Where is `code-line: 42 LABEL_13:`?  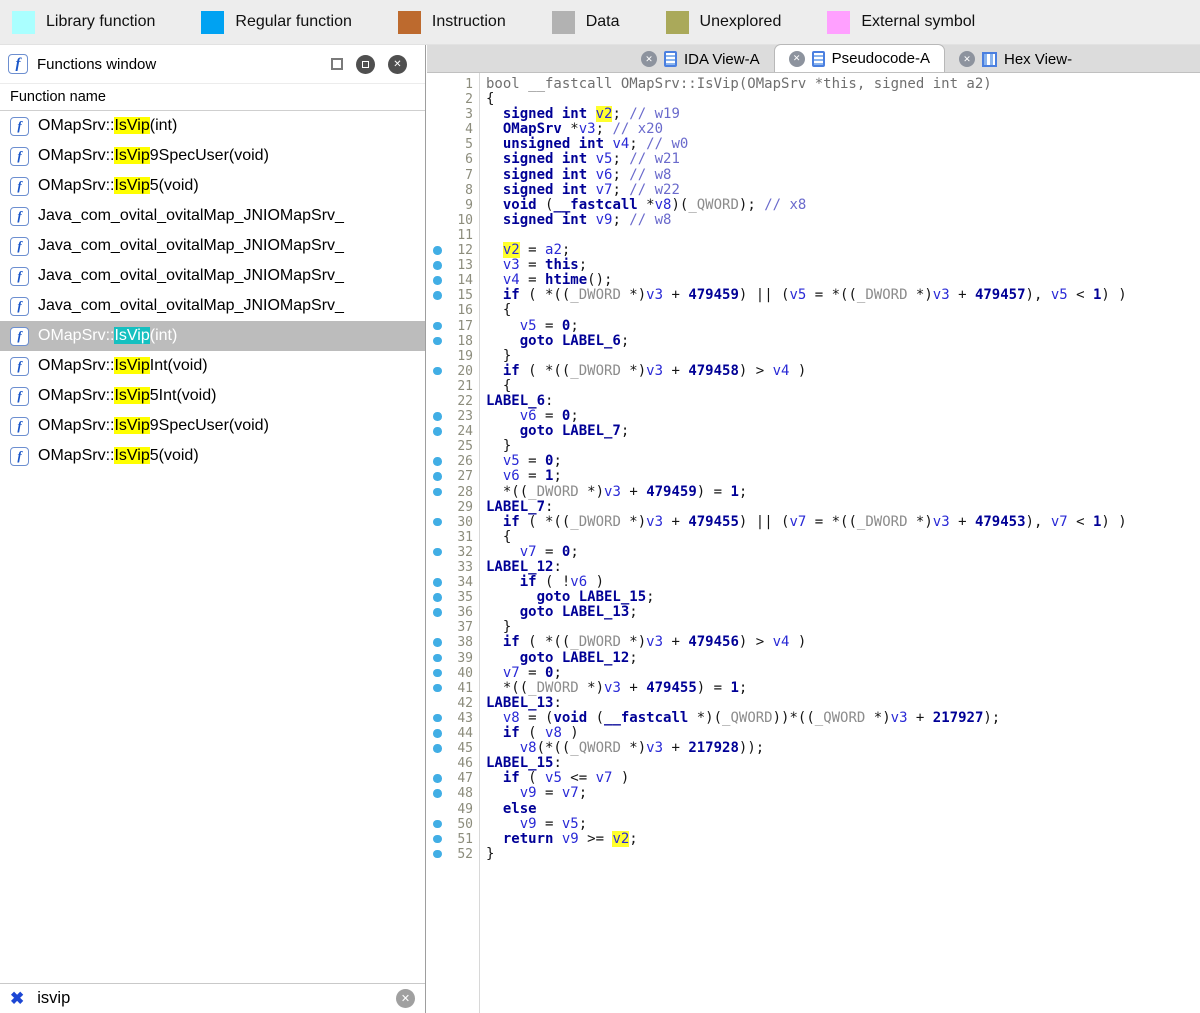
code-line: 42 LABEL_13: is located at coordinates (813, 703).